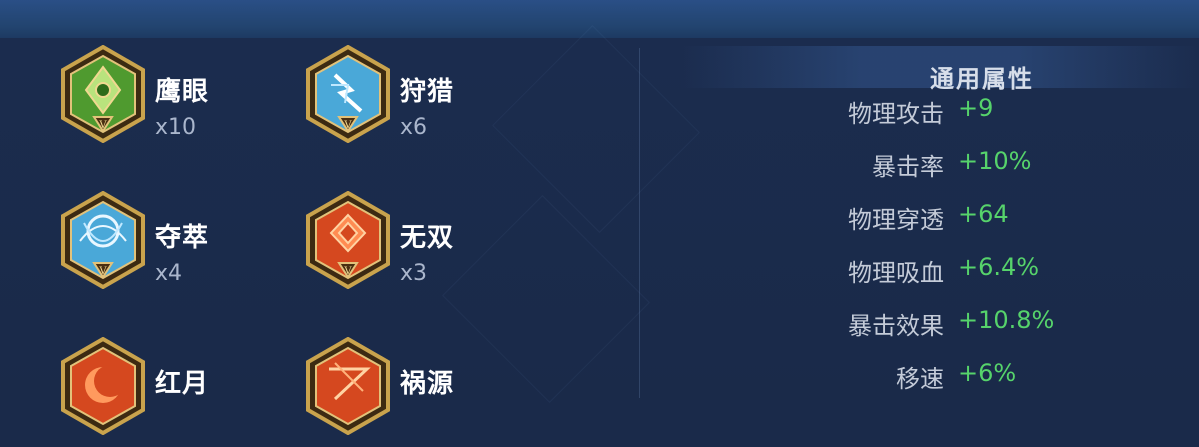 The image size is (1199, 447). I want to click on rune-item: V 鹰眼 x10, so click(175, 100).